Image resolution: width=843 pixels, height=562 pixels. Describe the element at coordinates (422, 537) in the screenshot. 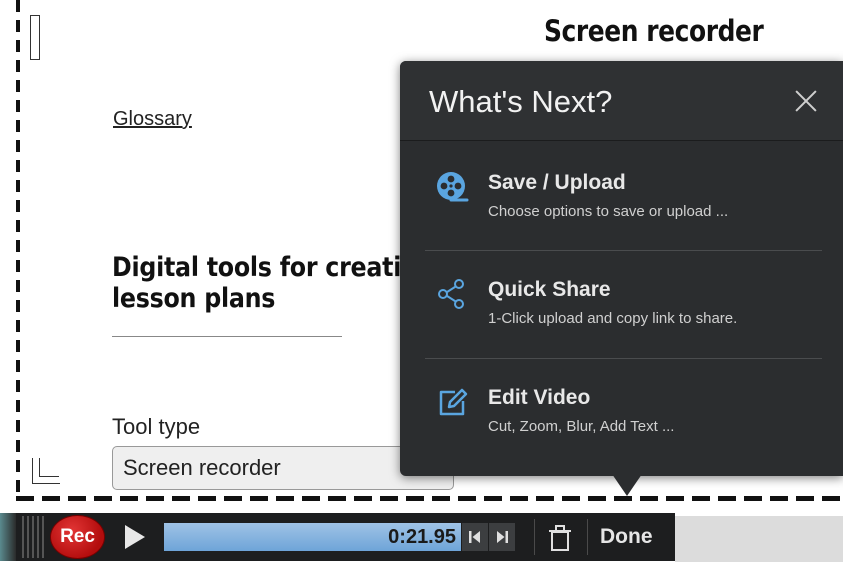

I see `time-readout: 0:21.95` at that location.